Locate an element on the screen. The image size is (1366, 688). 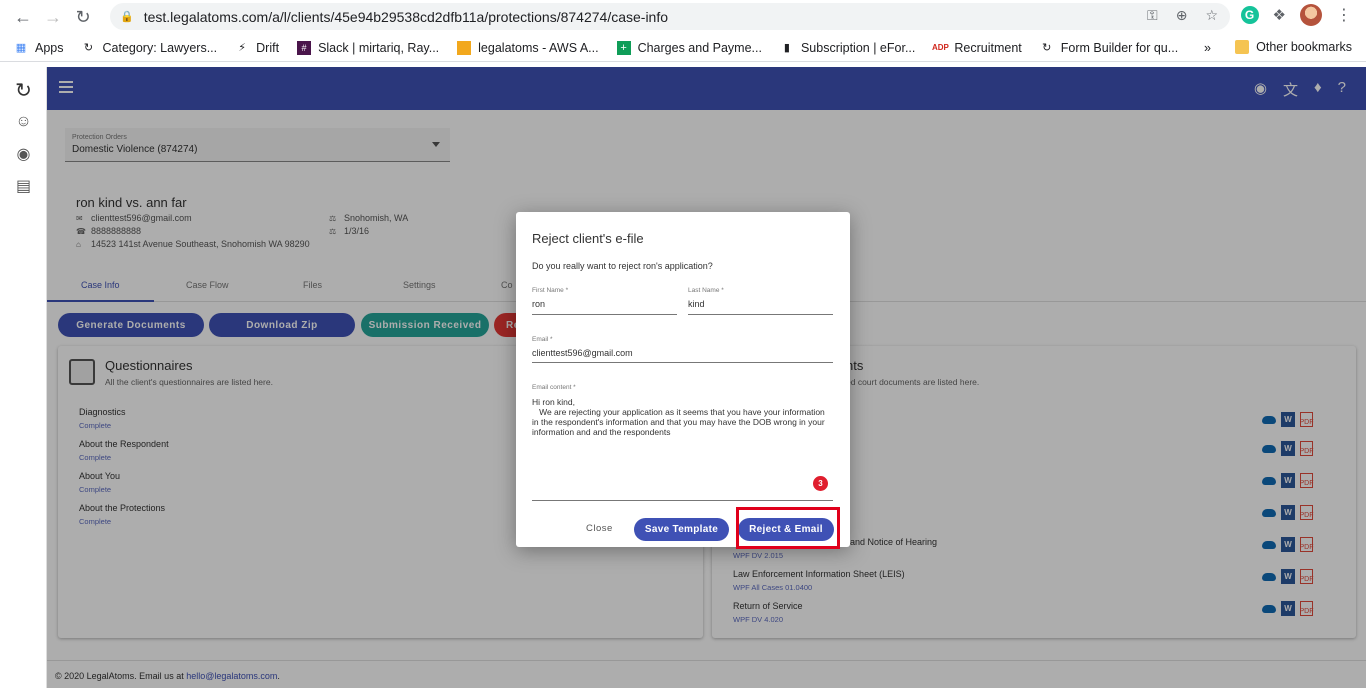
bookmark-apps: ▦ Apps is located at coordinates (39, 48).